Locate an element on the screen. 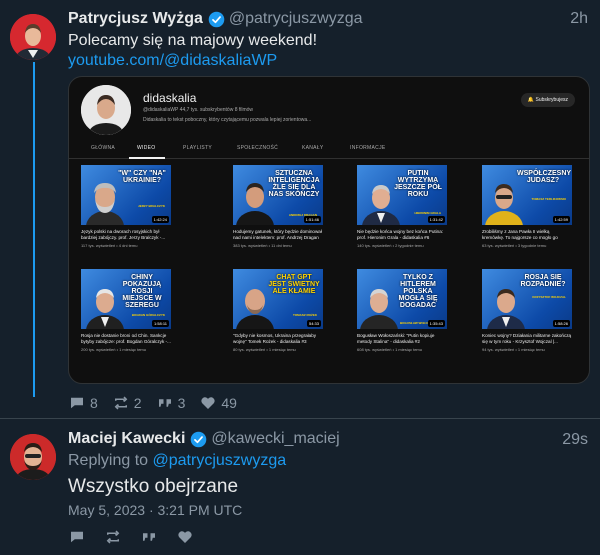  reply-button is located at coordinates (79, 537).